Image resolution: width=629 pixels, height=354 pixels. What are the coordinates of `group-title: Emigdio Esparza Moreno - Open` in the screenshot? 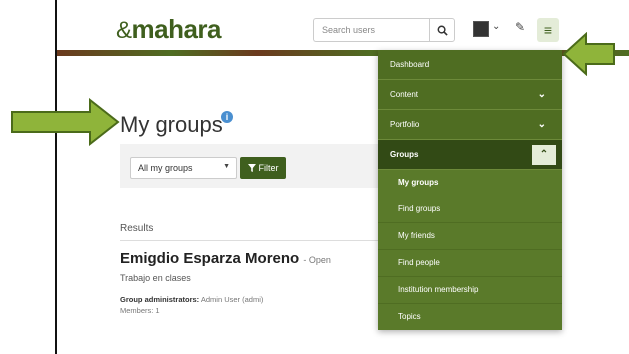 It's located at (225, 258).